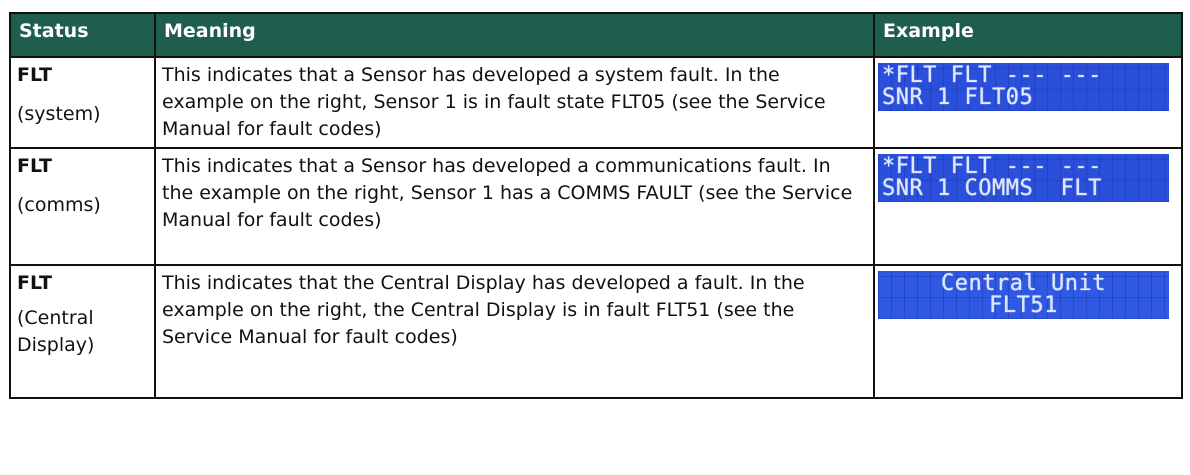  I want to click on lcd-display-image: *FLT FLT --- --- SNR 1 FLT05, so click(1023, 87).